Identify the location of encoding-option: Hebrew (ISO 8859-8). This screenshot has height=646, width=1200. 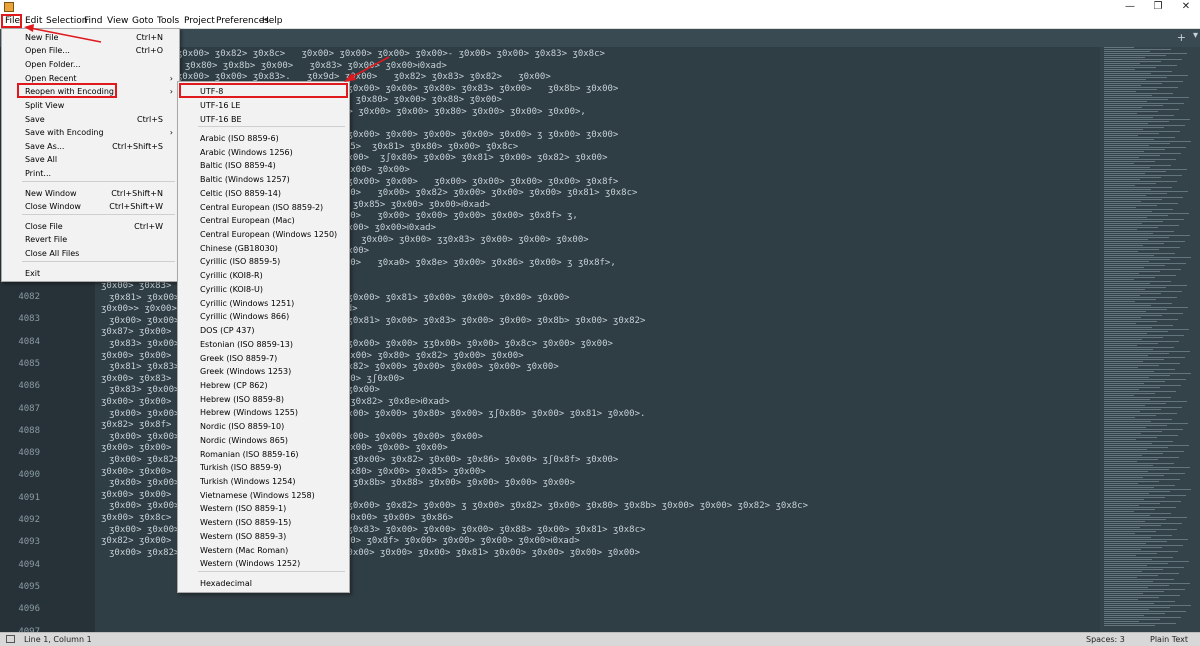
(263, 399).